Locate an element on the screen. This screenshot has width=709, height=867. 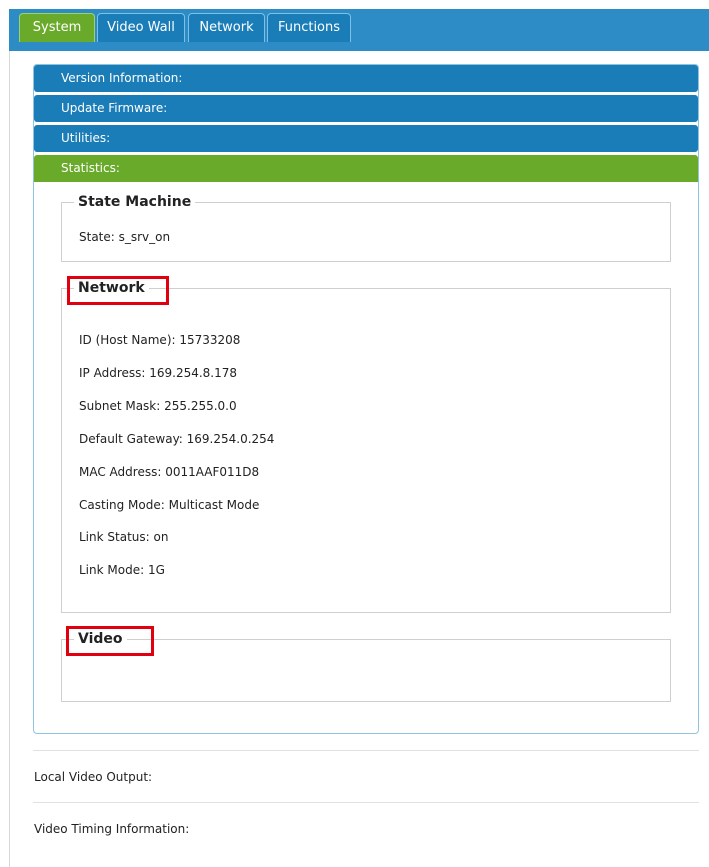
state-machine-group: State Machine is located at coordinates (366, 228).